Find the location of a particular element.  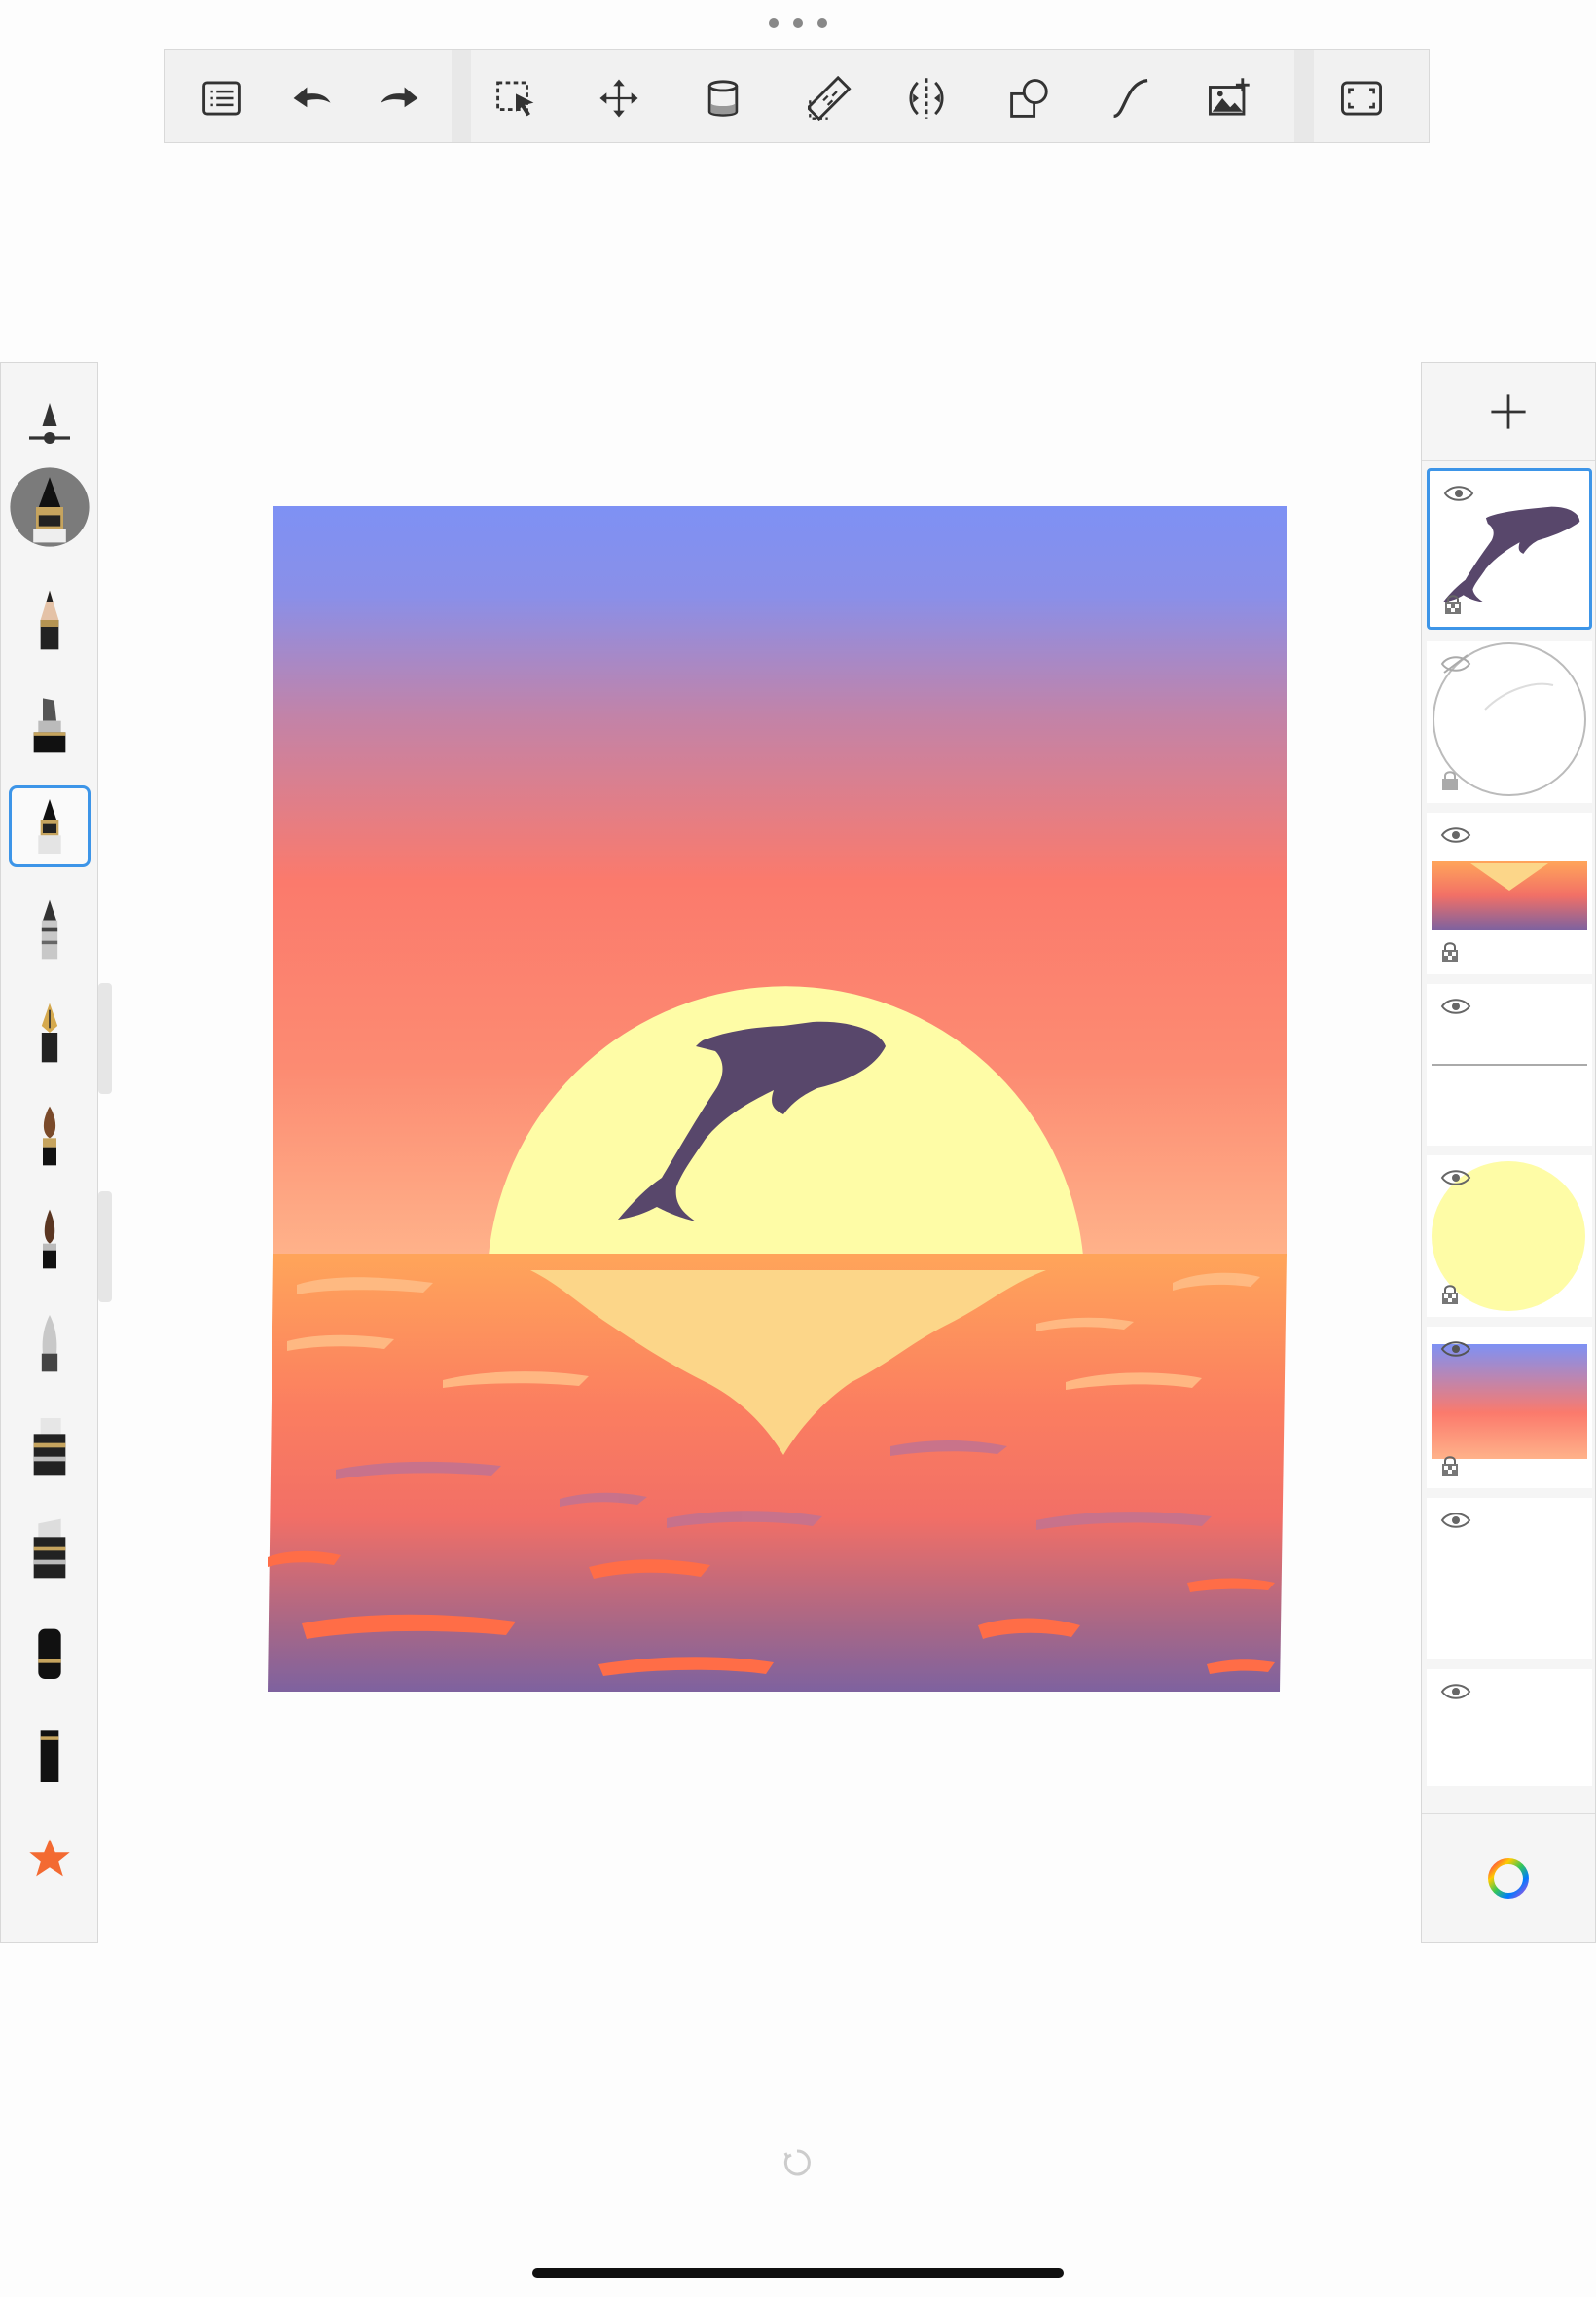

flat-marker-icon is located at coordinates (49, 1756).